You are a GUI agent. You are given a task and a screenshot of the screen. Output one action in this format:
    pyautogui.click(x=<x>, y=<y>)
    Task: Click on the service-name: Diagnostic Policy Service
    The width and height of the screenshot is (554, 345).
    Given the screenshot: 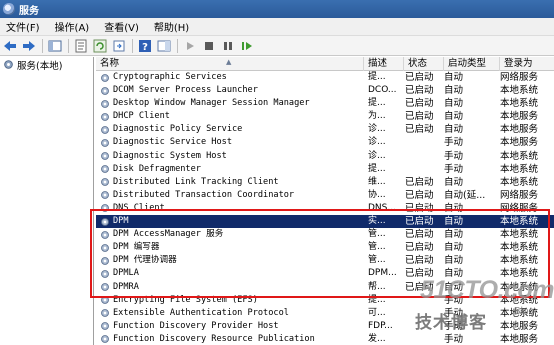 What is the action you would take?
    pyautogui.click(x=178, y=129)
    